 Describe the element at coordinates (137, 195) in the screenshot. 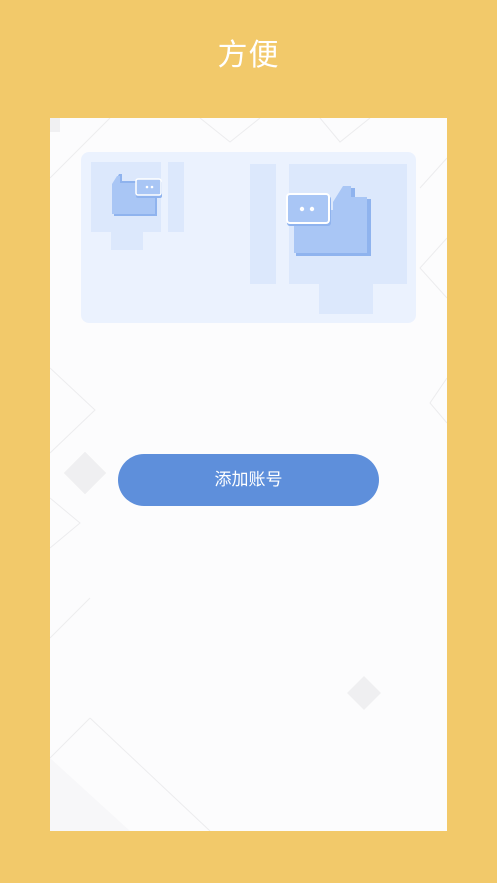

I see `chat-bubbles-icon-small` at that location.